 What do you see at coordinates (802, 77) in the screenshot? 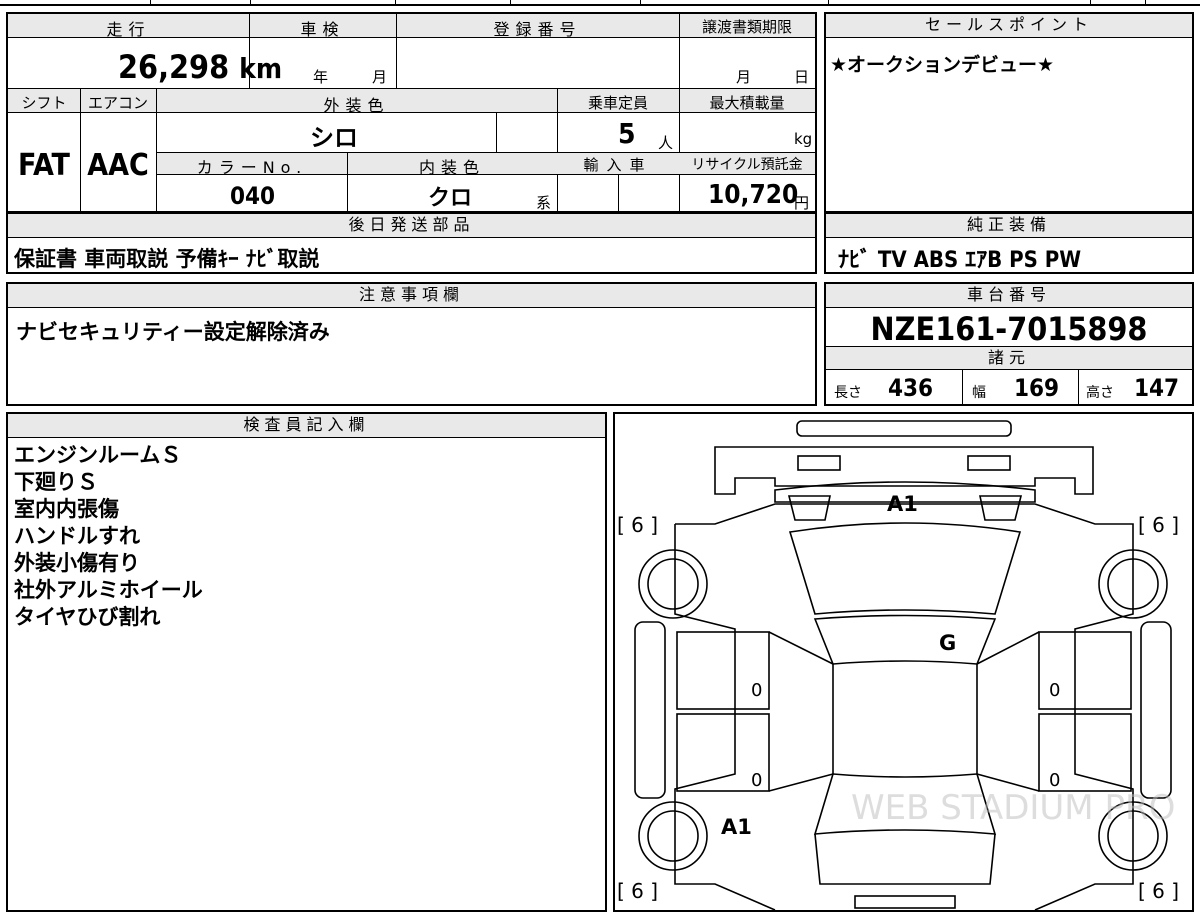
I see `transfer-day-unit: 日` at bounding box center [802, 77].